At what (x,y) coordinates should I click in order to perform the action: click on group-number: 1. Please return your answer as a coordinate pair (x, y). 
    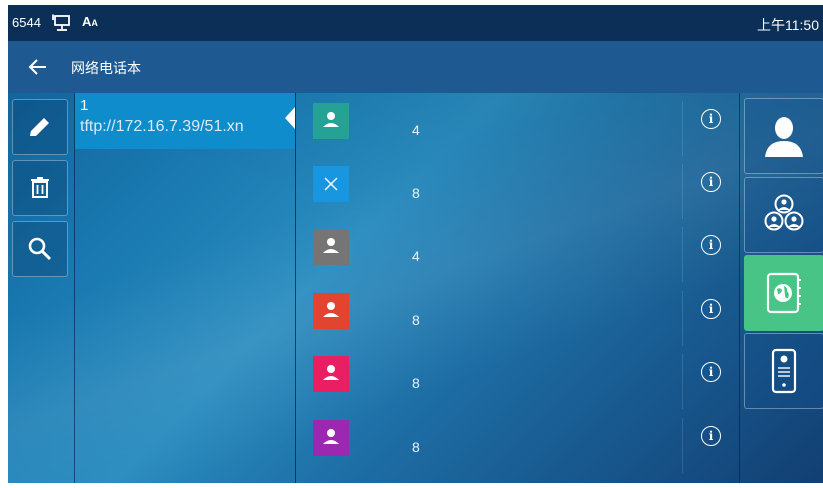
    Looking at the image, I should click on (84, 105).